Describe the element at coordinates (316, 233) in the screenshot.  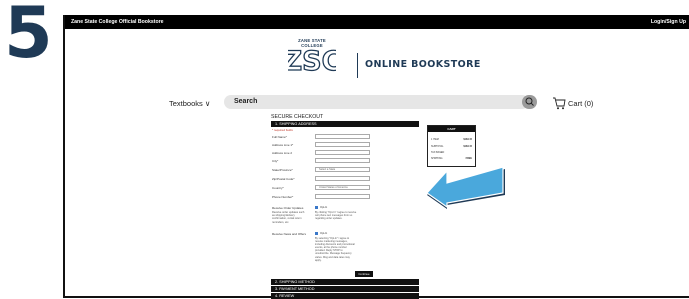
I see `news-offers-checkbox` at that location.